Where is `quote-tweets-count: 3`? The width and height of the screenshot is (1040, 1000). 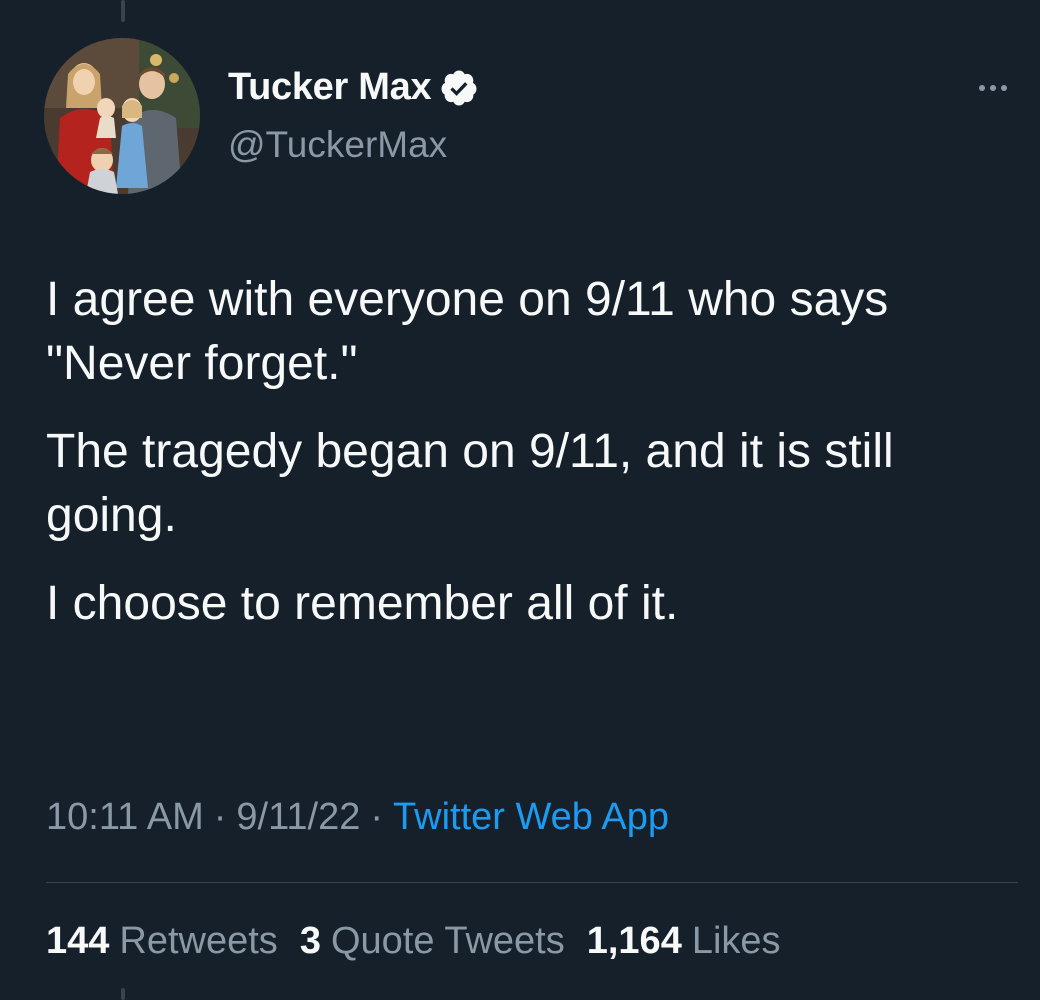 quote-tweets-count: 3 is located at coordinates (310, 941).